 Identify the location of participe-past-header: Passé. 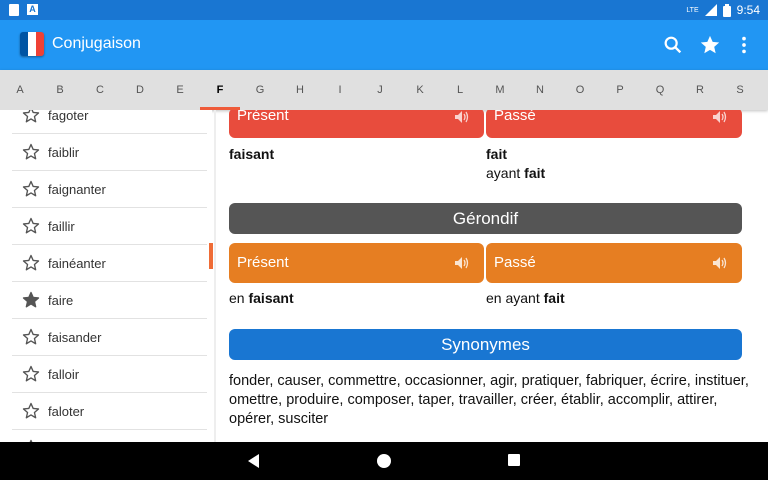
(614, 124).